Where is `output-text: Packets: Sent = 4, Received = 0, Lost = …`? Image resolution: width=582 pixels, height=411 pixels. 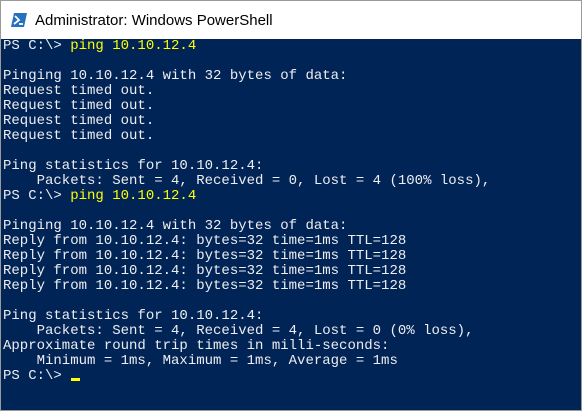
output-text: Packets: Sent = 4, Received = 0, Lost = … is located at coordinates (247, 181).